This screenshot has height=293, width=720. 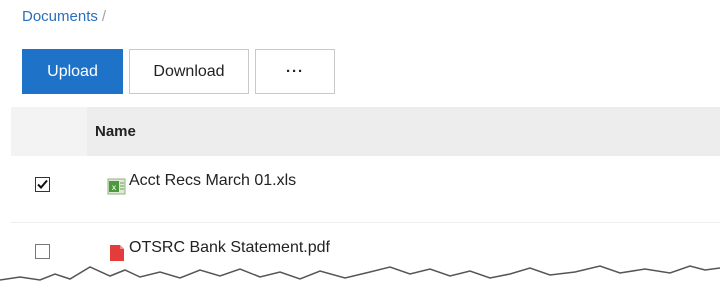 What do you see at coordinates (60, 16) in the screenshot?
I see `breadcrumb-documents: Documents` at bounding box center [60, 16].